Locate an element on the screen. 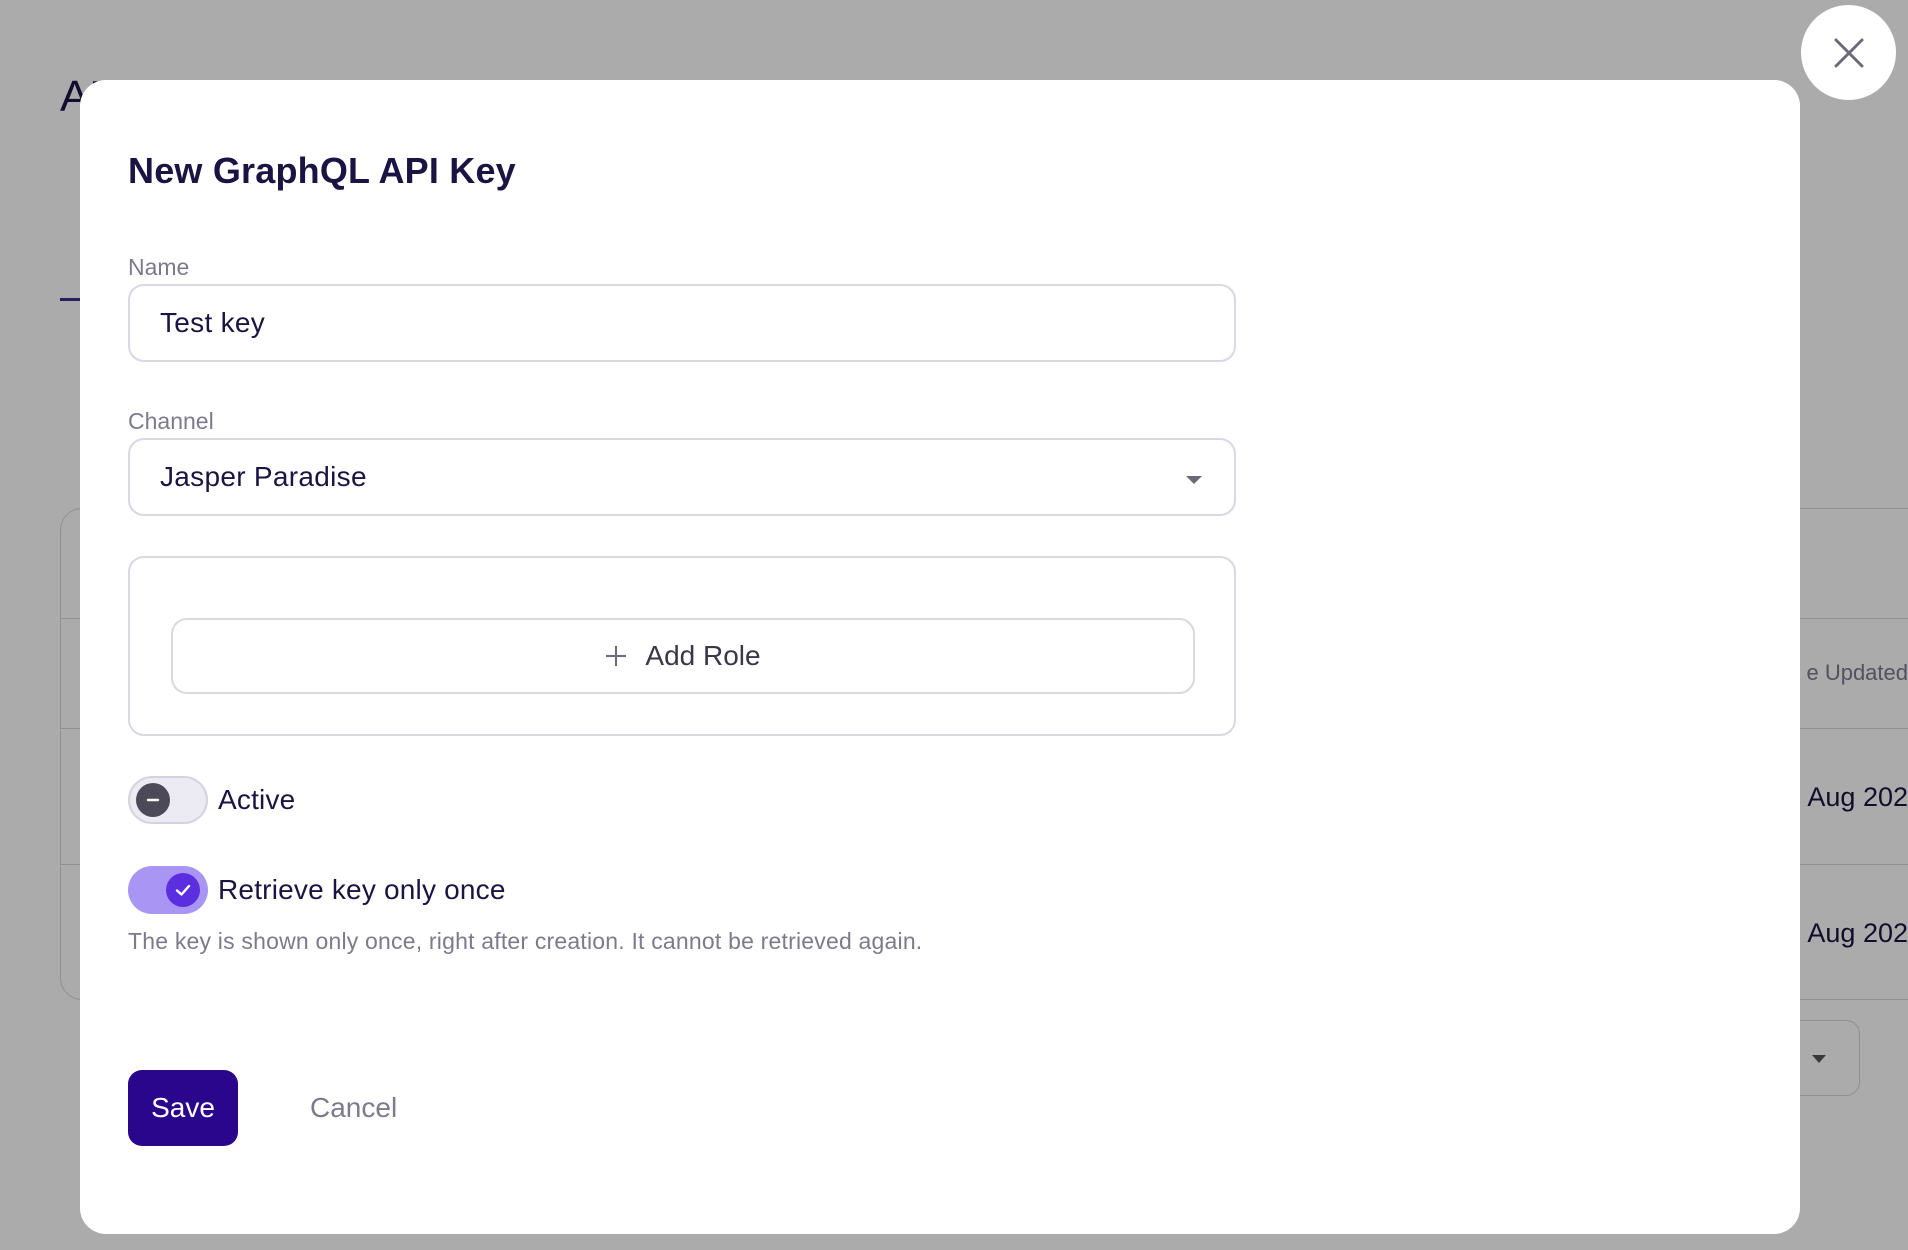 Image resolution: width=1908 pixels, height=1250 pixels. active-toggle-row: Active is located at coordinates (211, 800).